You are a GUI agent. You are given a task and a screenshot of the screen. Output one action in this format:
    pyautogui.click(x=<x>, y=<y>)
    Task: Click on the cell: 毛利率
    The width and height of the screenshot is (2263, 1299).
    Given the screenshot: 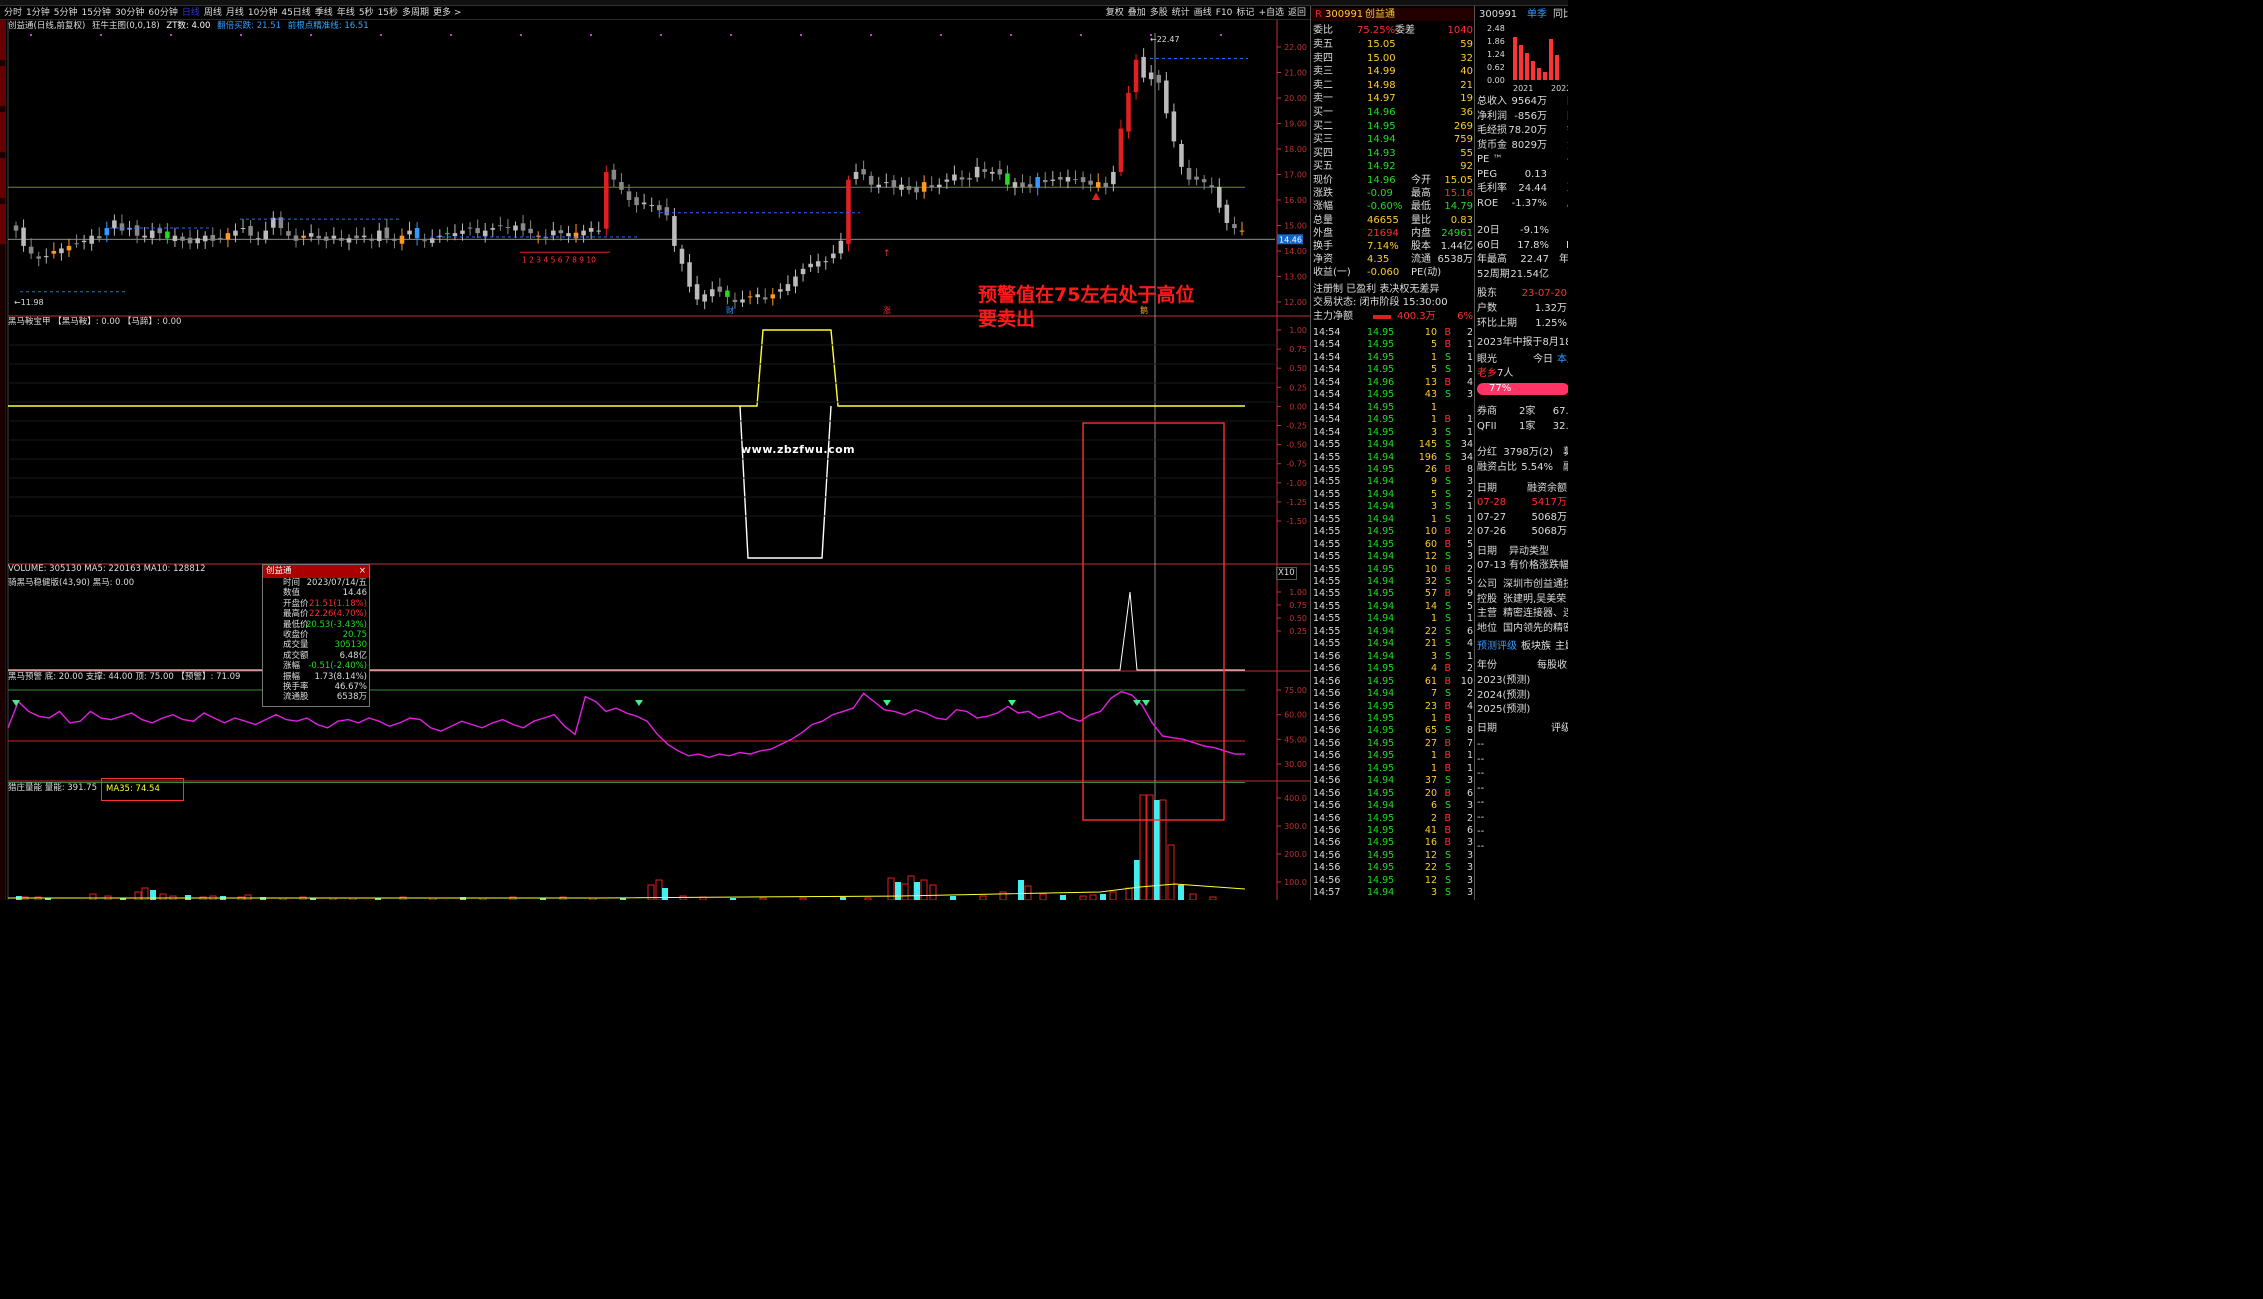 What is the action you would take?
    pyautogui.click(x=1492, y=188)
    